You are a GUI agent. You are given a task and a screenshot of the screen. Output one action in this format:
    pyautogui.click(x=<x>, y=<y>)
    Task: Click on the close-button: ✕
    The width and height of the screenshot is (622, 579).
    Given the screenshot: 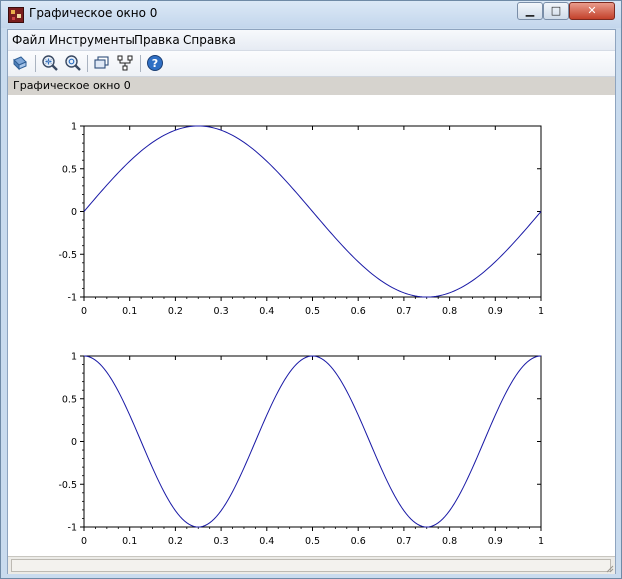 What is the action you would take?
    pyautogui.click(x=592, y=11)
    